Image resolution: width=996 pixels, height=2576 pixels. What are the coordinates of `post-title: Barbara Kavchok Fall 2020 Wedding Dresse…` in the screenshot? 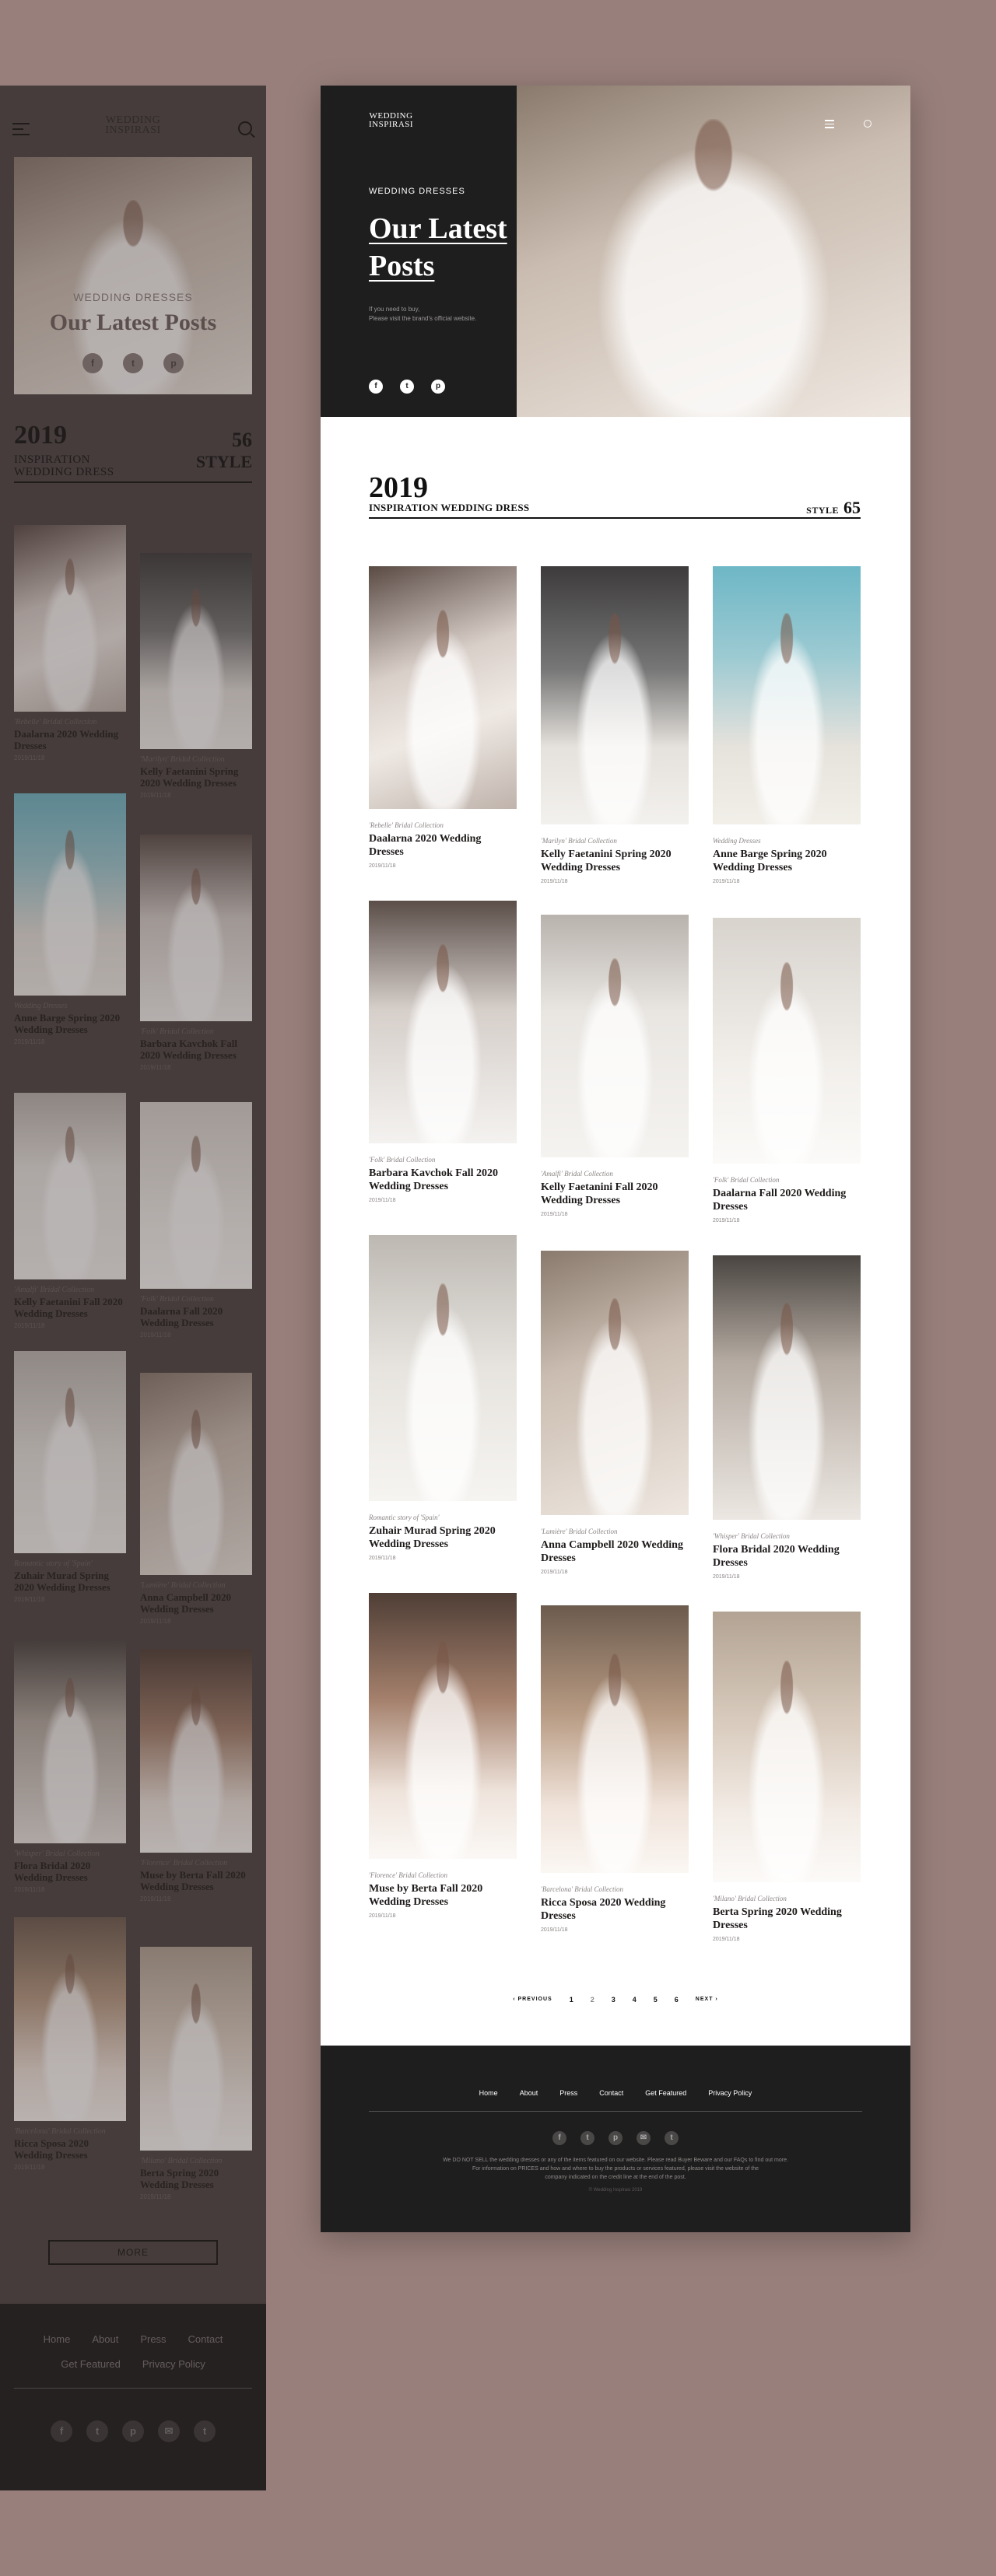 It's located at (443, 1180).